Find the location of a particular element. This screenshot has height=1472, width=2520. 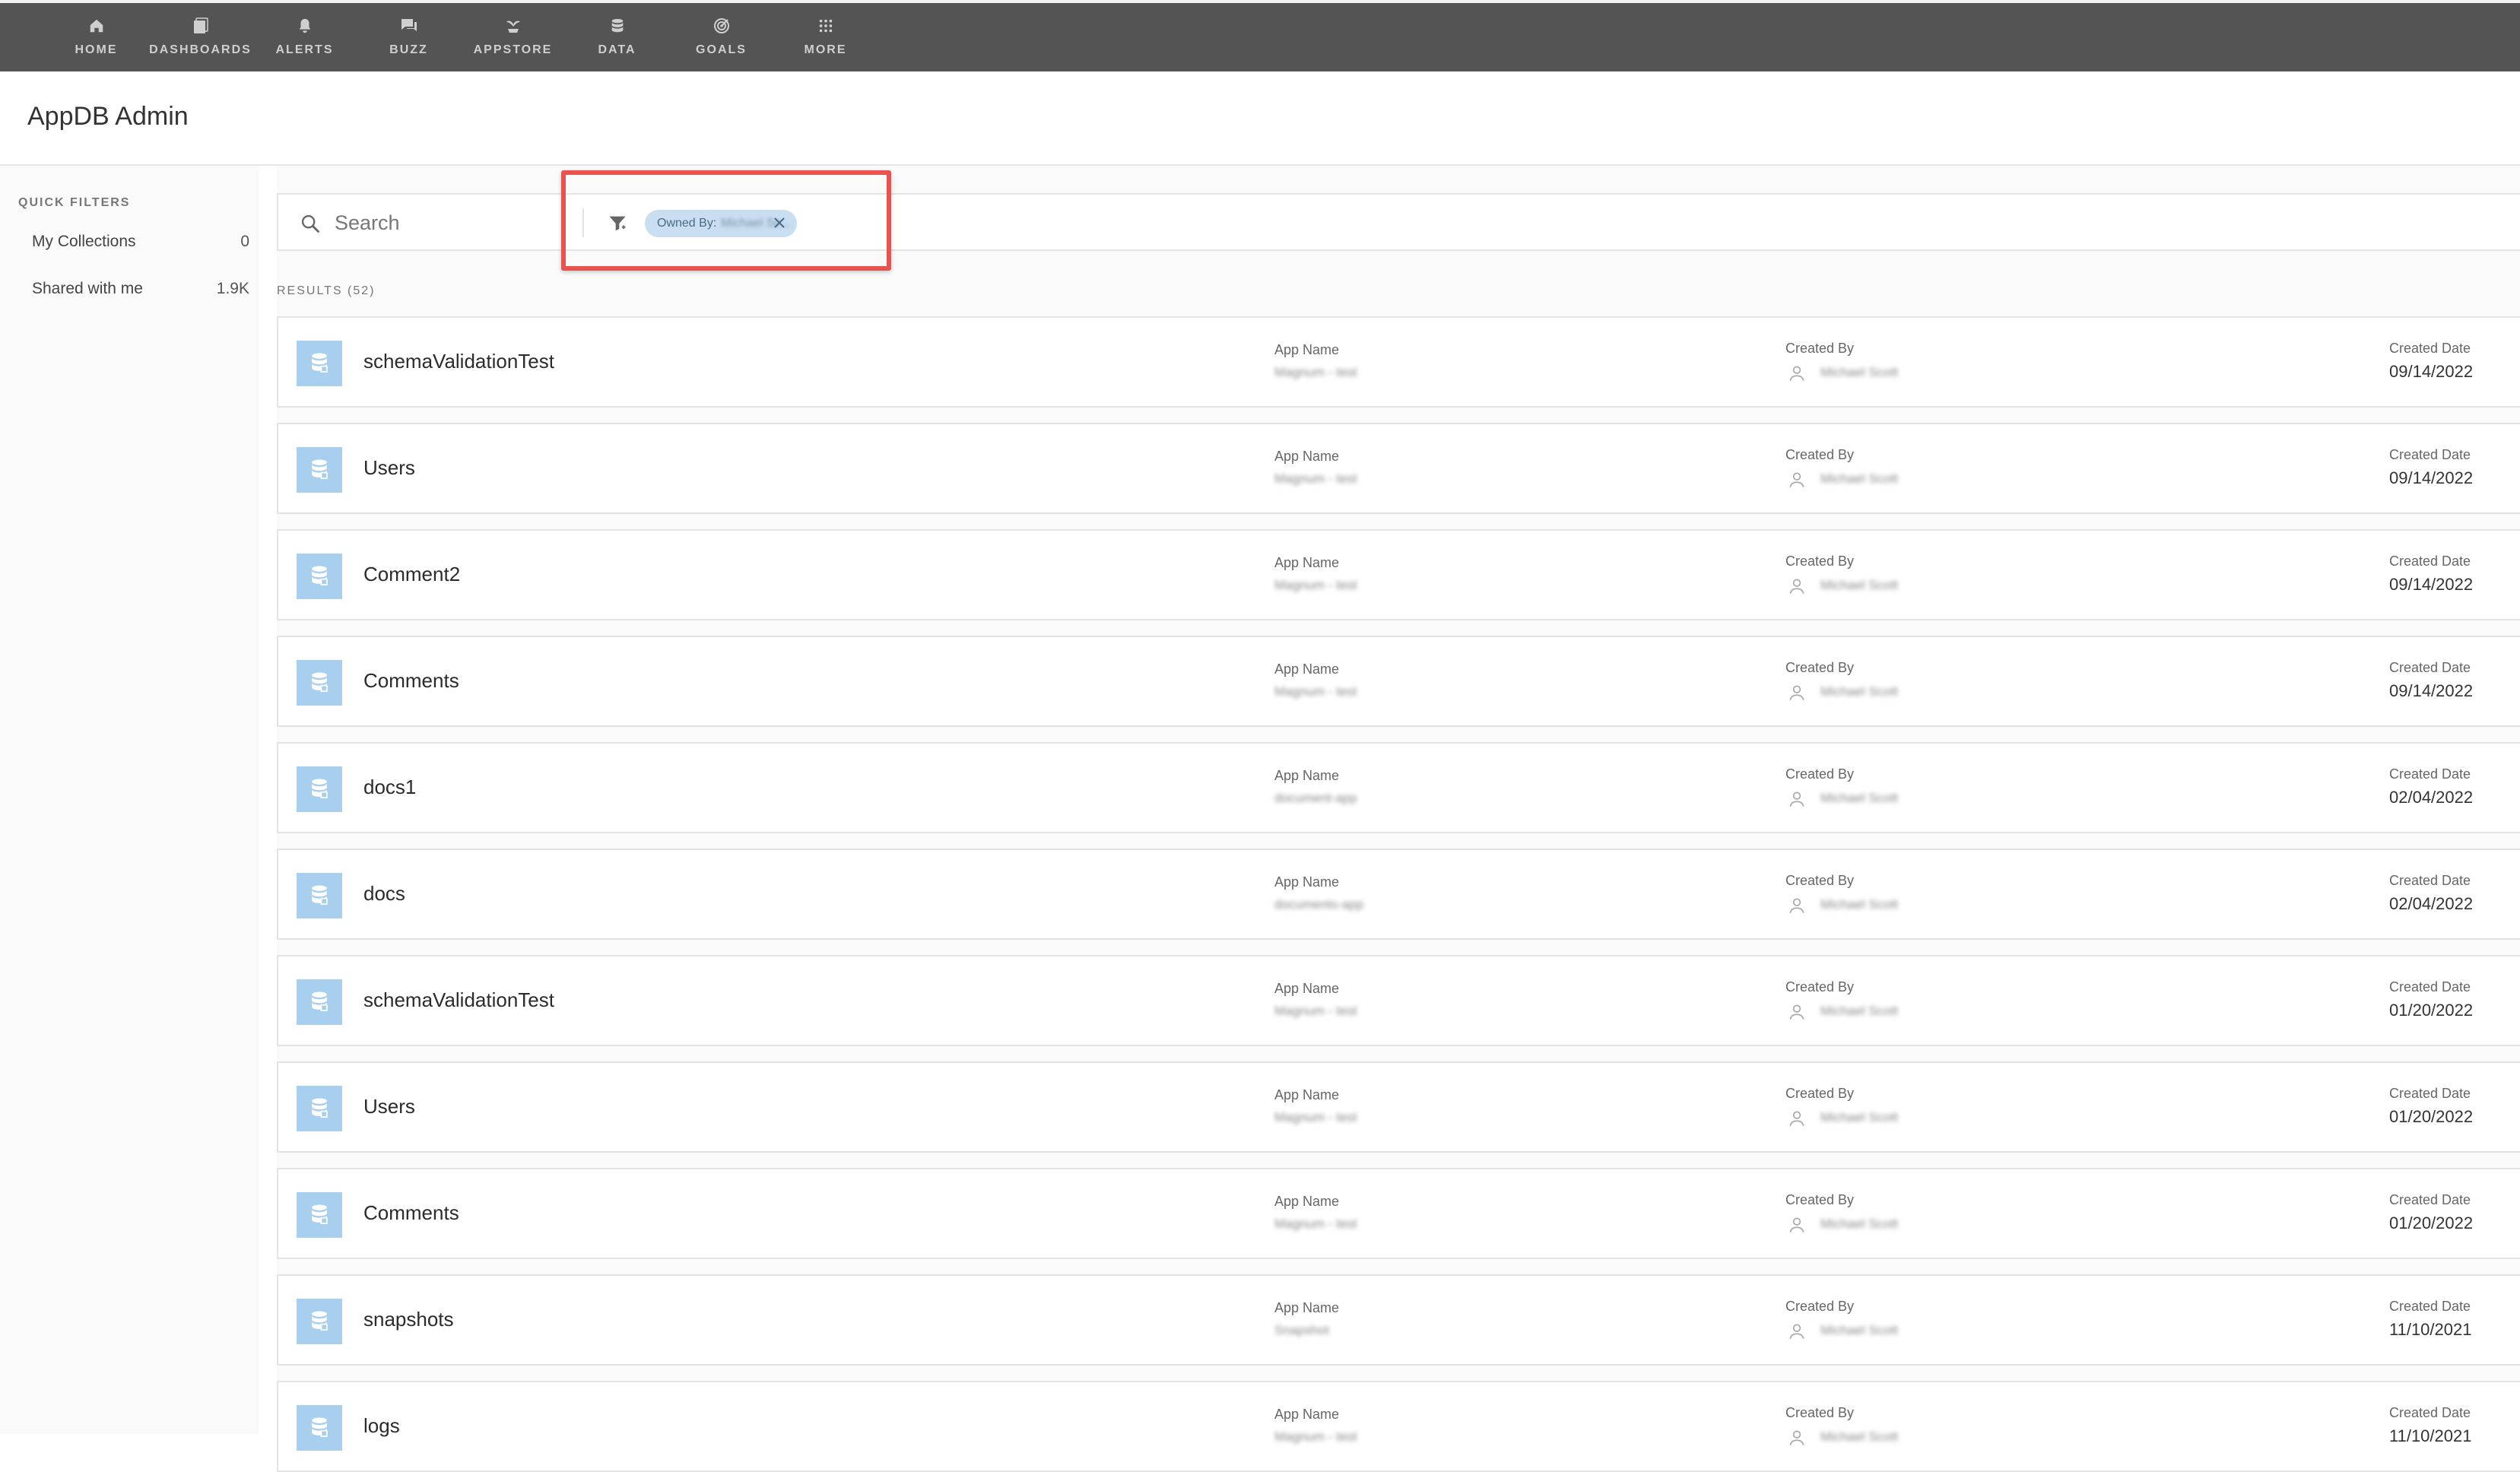

nav-item-label: DASHBOARDS is located at coordinates (200, 49).